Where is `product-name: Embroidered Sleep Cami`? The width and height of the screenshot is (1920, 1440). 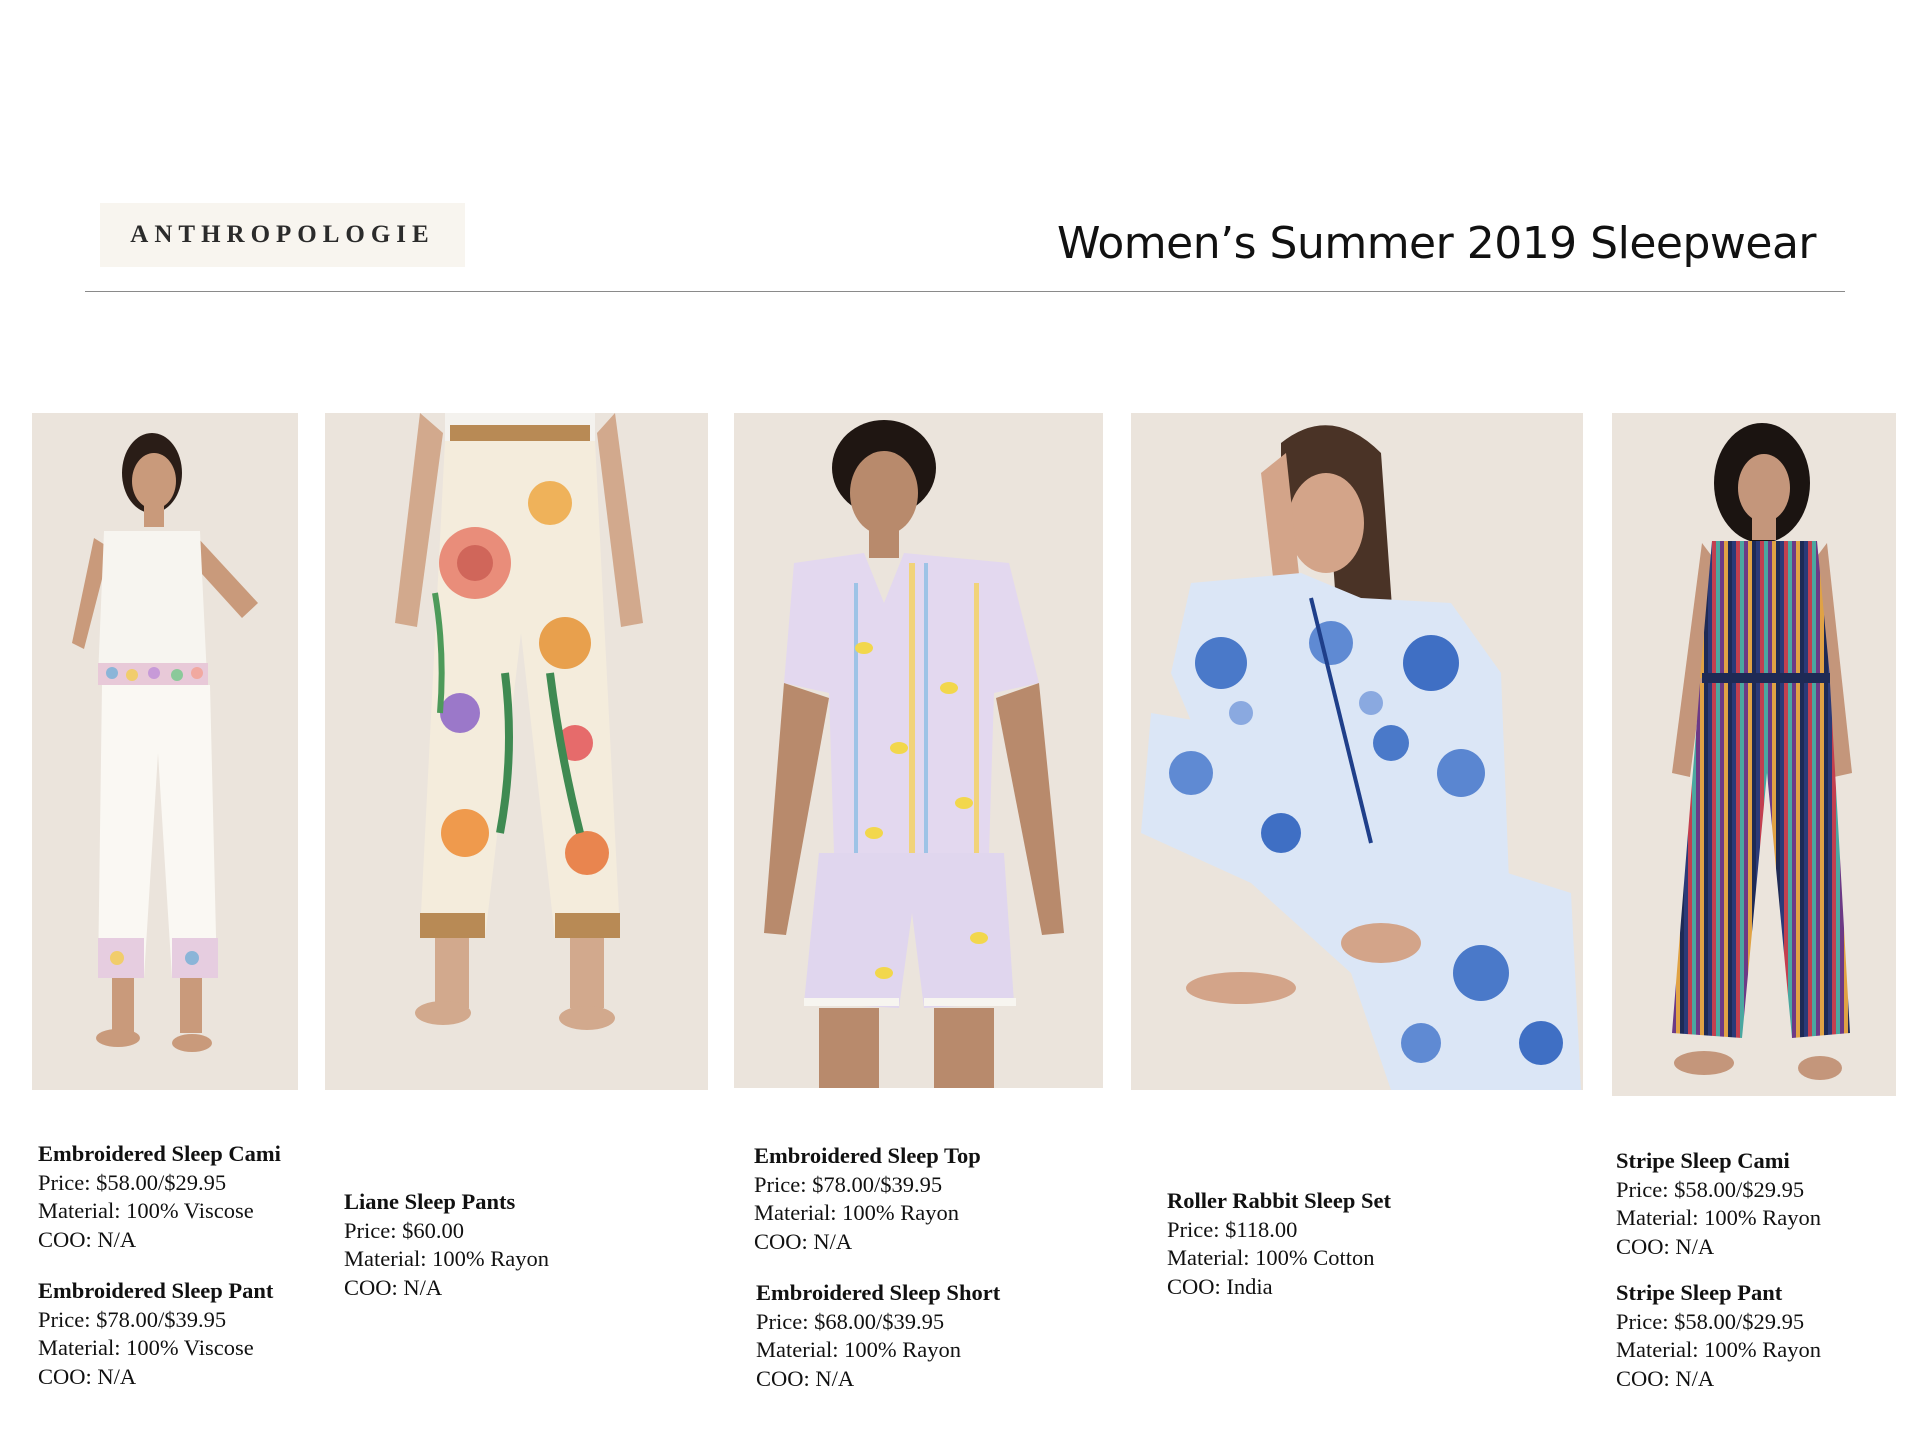 product-name: Embroidered Sleep Cami is located at coordinates (159, 1153).